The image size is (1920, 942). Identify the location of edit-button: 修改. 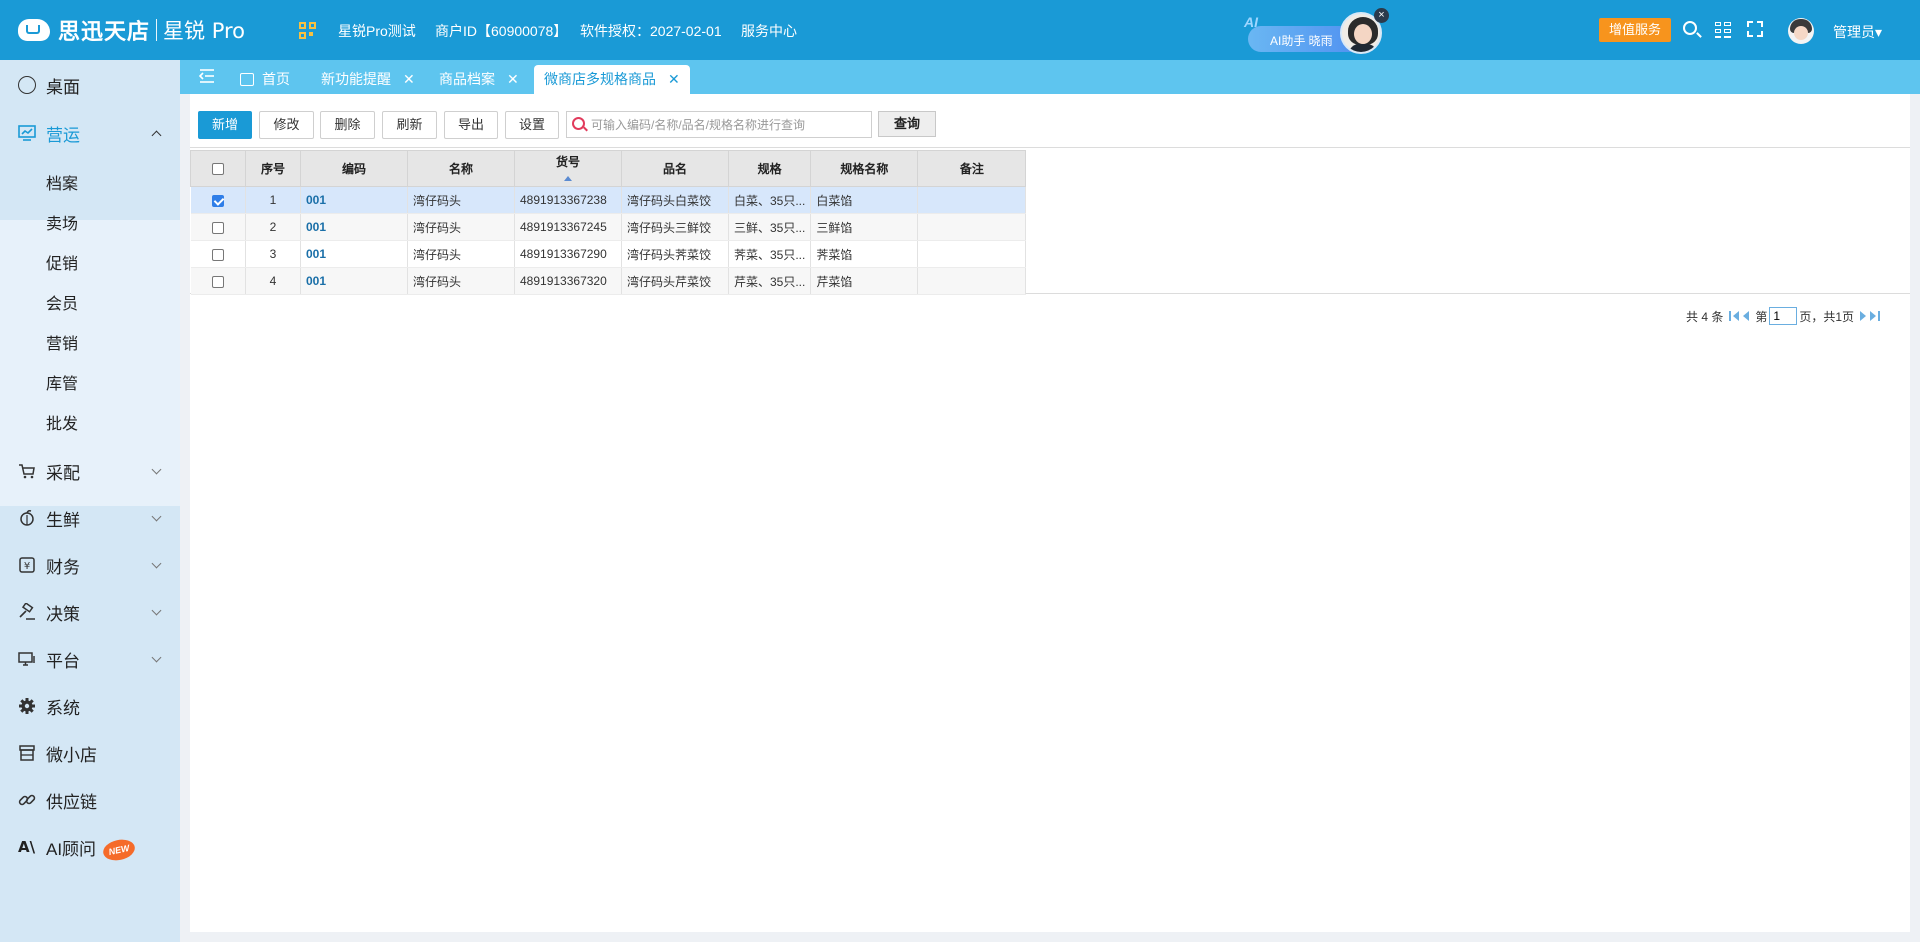
(286, 125).